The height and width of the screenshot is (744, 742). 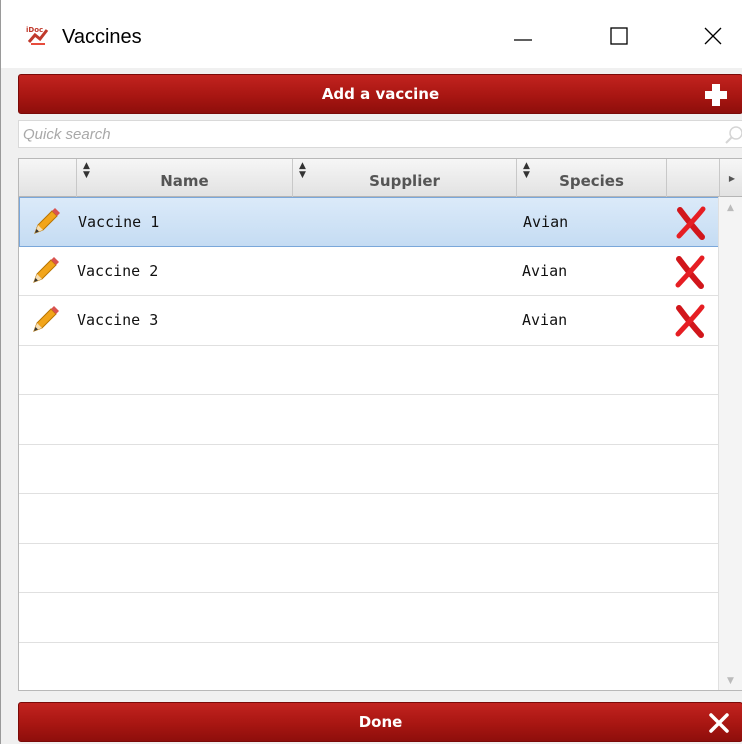 What do you see at coordinates (730, 443) in the screenshot?
I see `vertical-scrollbar: ▲ ▼` at bounding box center [730, 443].